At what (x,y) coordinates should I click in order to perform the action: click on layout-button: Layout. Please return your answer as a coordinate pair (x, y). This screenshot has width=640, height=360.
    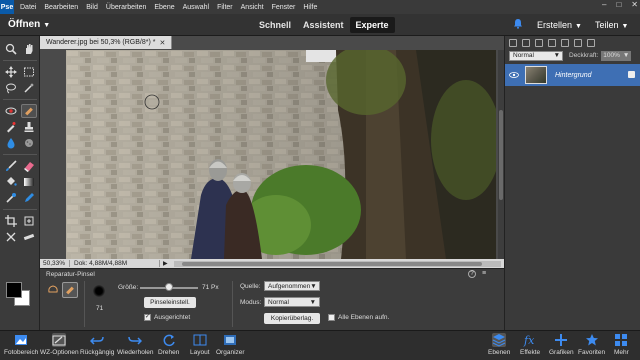
    Looking at the image, I should click on (200, 344).